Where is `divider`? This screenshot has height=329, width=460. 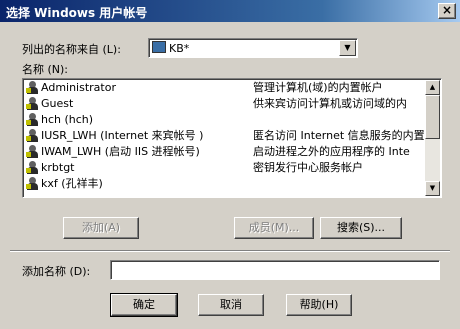
divider is located at coordinates (230, 251).